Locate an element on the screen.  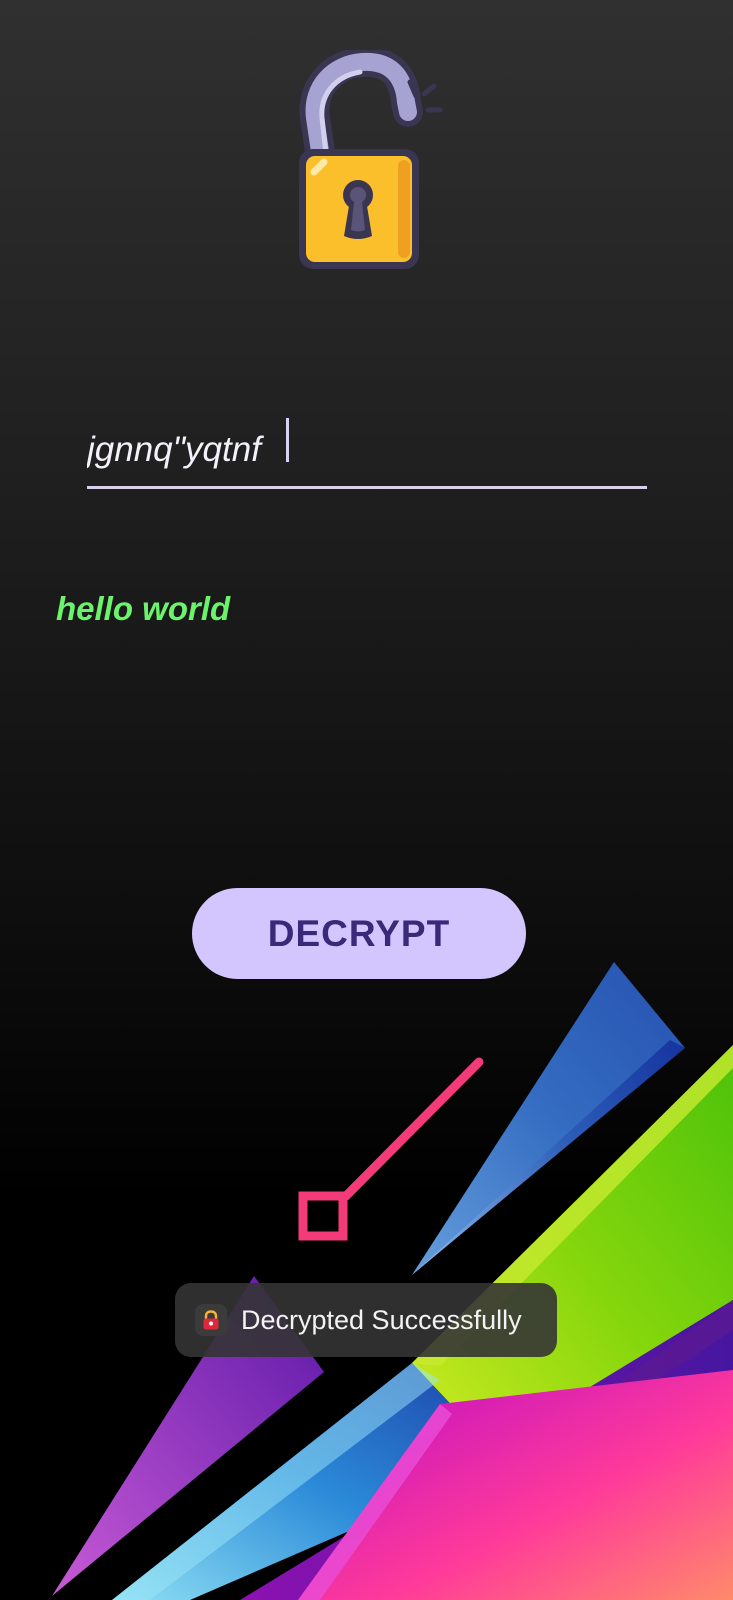
cipher-text-field is located at coordinates (367, 451).